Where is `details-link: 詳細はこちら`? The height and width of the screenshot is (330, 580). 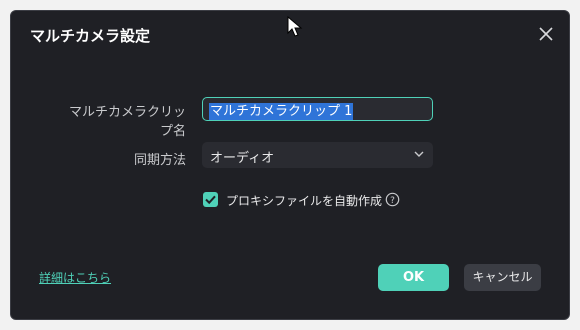
details-link: 詳細はこちら is located at coordinates (75, 277).